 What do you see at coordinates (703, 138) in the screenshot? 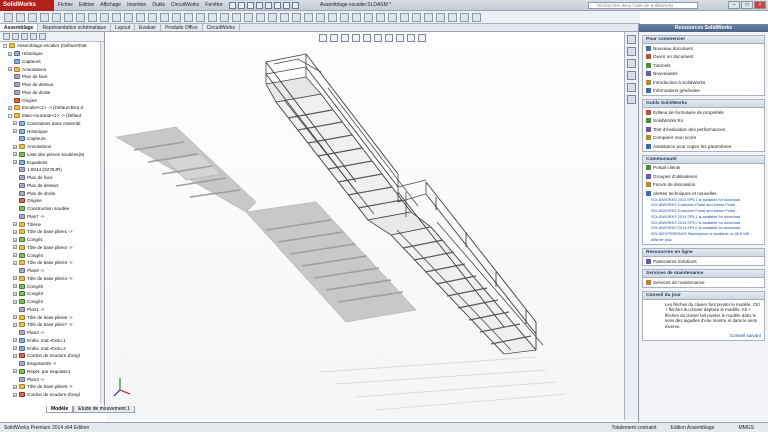
I see `resource-link: Comparer mon score` at bounding box center [703, 138].